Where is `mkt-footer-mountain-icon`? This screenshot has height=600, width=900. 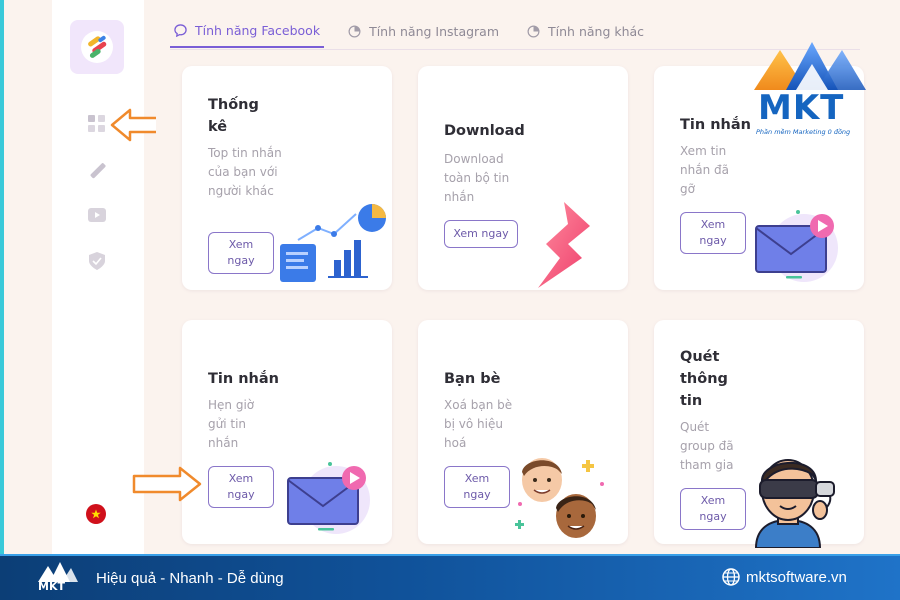 mkt-footer-mountain-icon is located at coordinates (58, 572).